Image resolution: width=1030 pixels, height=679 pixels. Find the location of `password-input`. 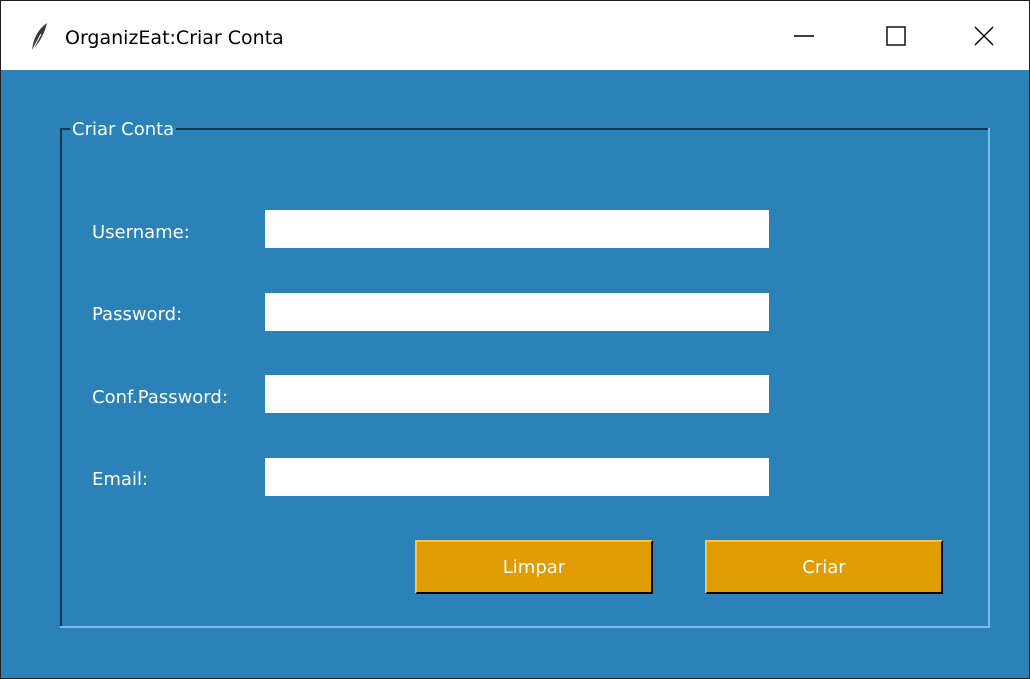

password-input is located at coordinates (517, 312).